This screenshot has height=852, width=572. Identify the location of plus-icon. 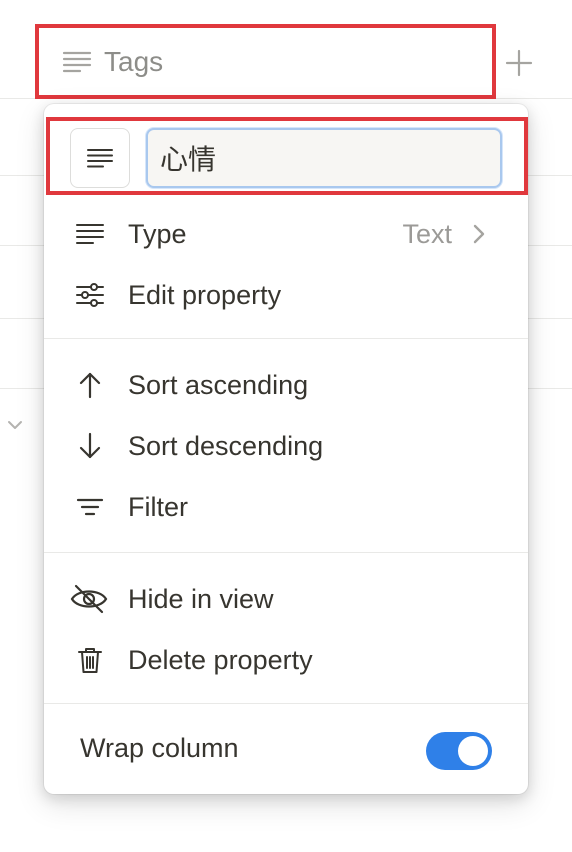
(519, 63).